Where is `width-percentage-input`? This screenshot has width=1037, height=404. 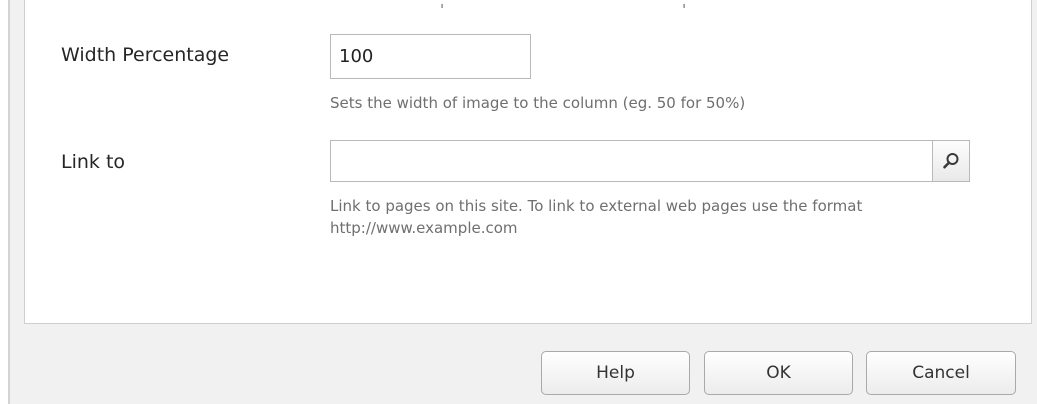 width-percentage-input is located at coordinates (430, 56).